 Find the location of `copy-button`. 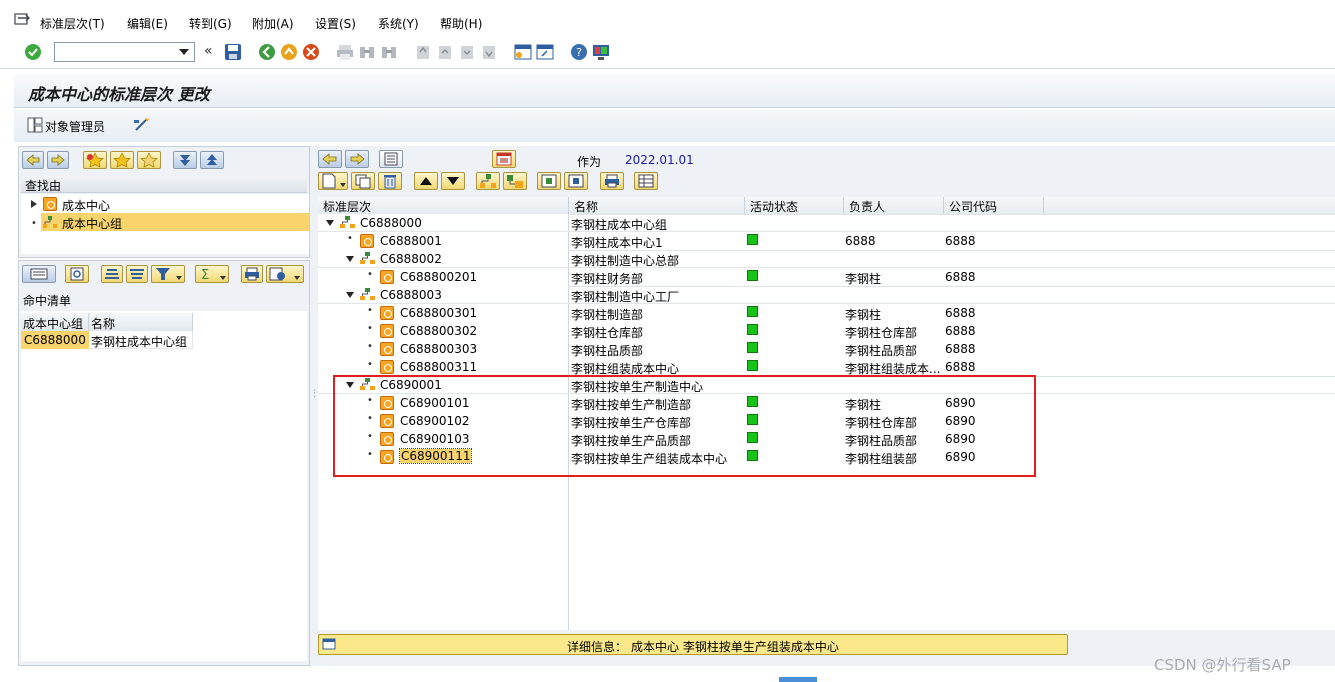

copy-button is located at coordinates (363, 181).